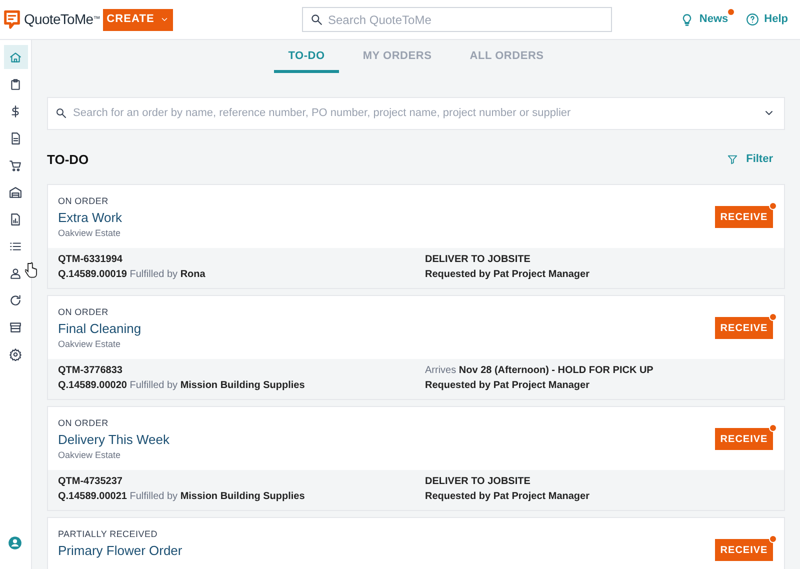 The width and height of the screenshot is (800, 569). I want to click on account-button, so click(16, 543).